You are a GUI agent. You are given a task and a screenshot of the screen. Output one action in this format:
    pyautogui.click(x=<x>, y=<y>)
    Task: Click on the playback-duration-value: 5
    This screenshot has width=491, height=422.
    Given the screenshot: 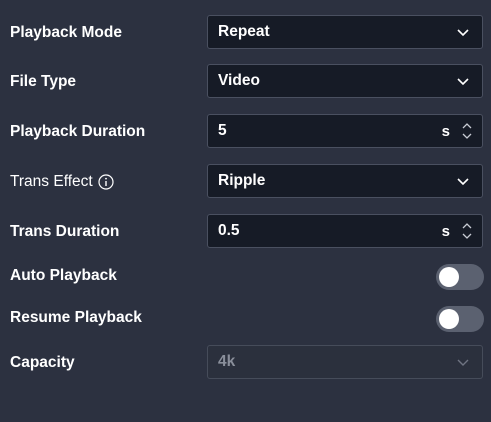 What is the action you would take?
    pyautogui.click(x=222, y=130)
    